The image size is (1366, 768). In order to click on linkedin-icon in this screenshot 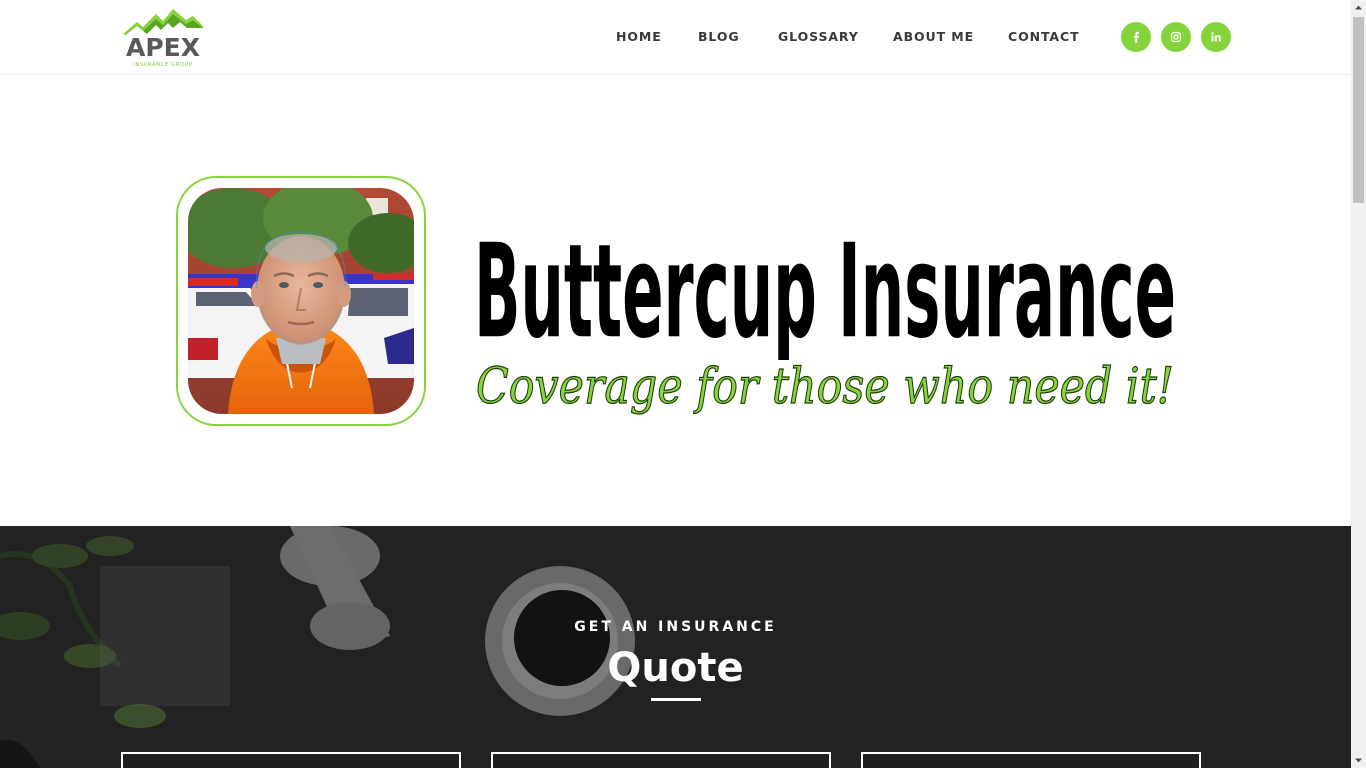, I will do `click(1216, 37)`.